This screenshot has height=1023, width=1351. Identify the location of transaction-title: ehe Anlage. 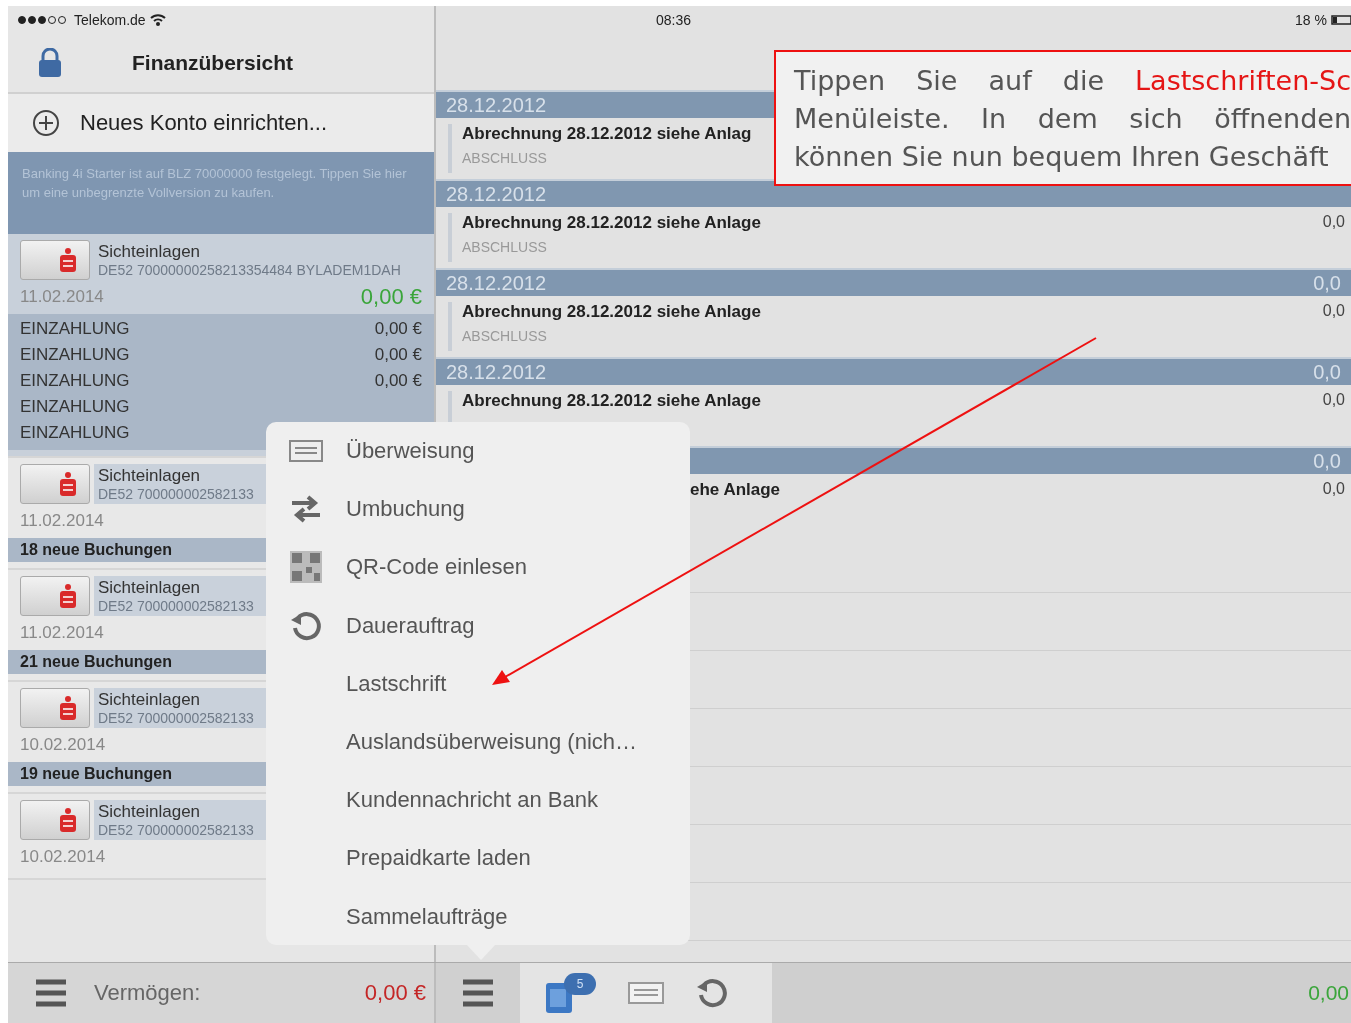
(735, 490).